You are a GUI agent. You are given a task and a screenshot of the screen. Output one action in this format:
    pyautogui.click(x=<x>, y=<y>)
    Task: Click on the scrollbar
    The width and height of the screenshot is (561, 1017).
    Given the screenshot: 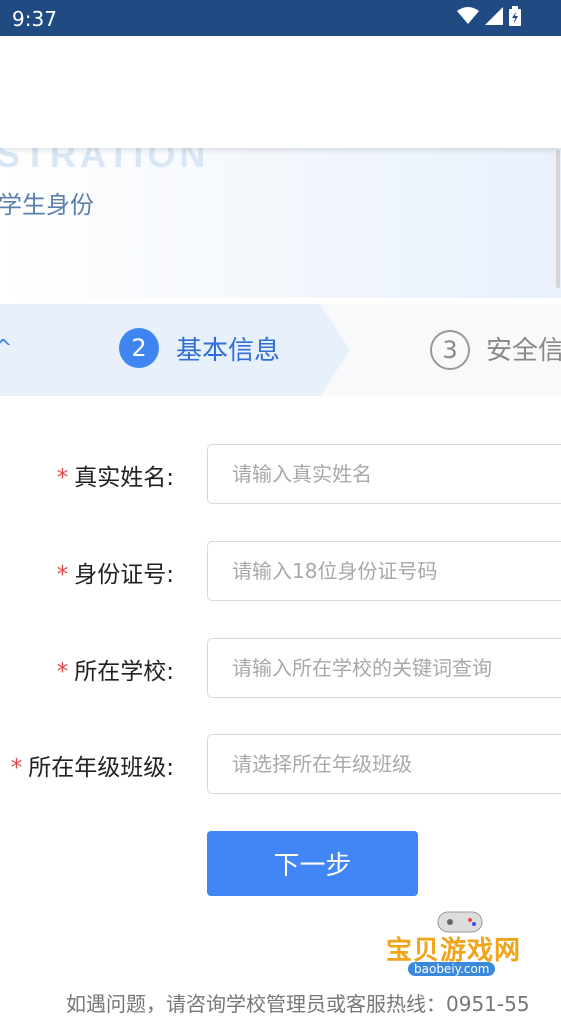 What is the action you would take?
    pyautogui.click(x=558, y=219)
    